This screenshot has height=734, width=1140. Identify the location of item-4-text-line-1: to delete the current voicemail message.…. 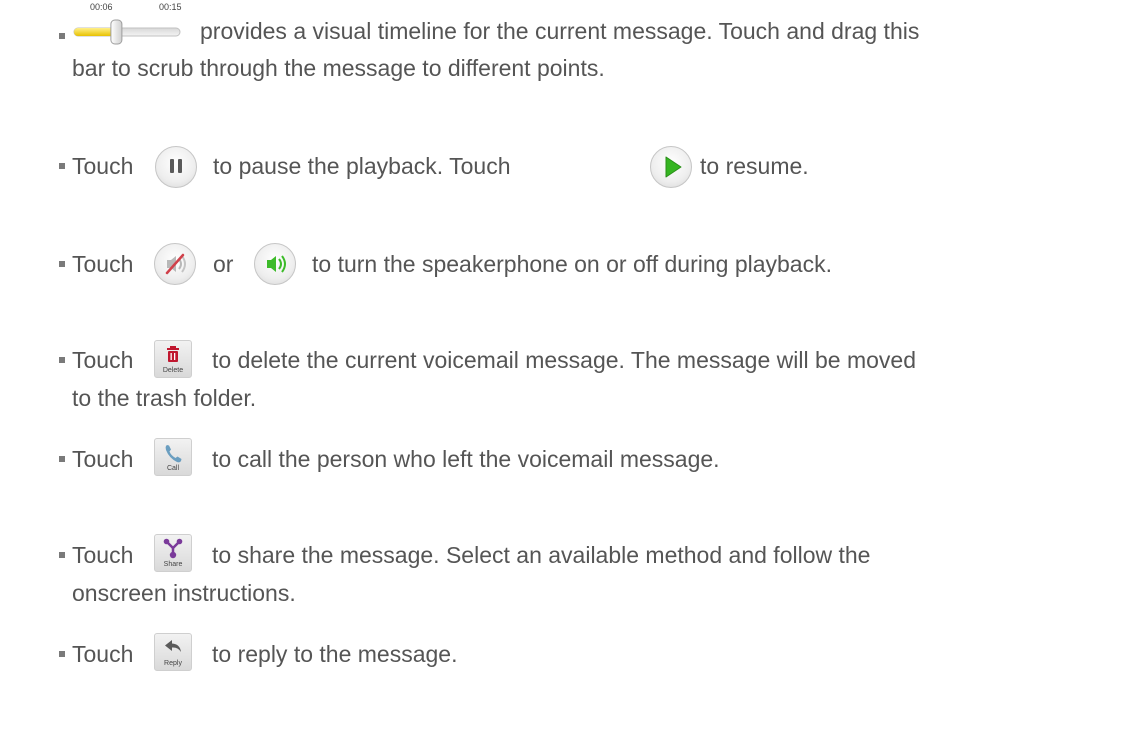
(564, 360).